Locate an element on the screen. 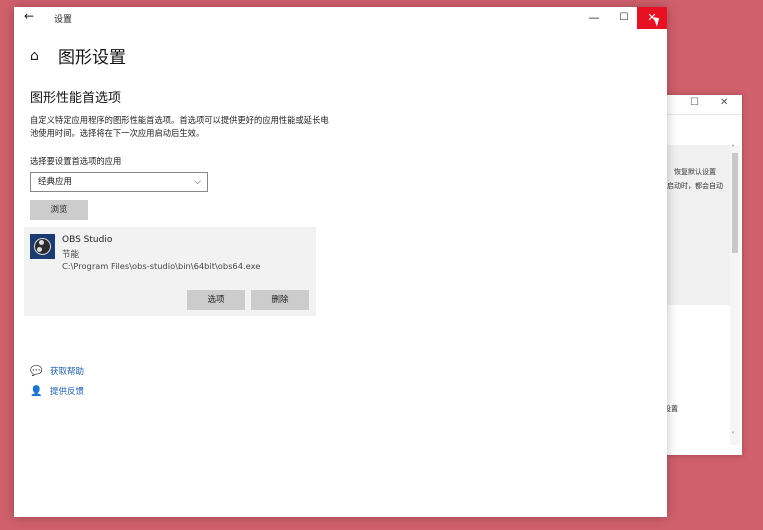 The height and width of the screenshot is (530, 763). feedback-link-row: 👤 提供反馈 is located at coordinates (57, 391).